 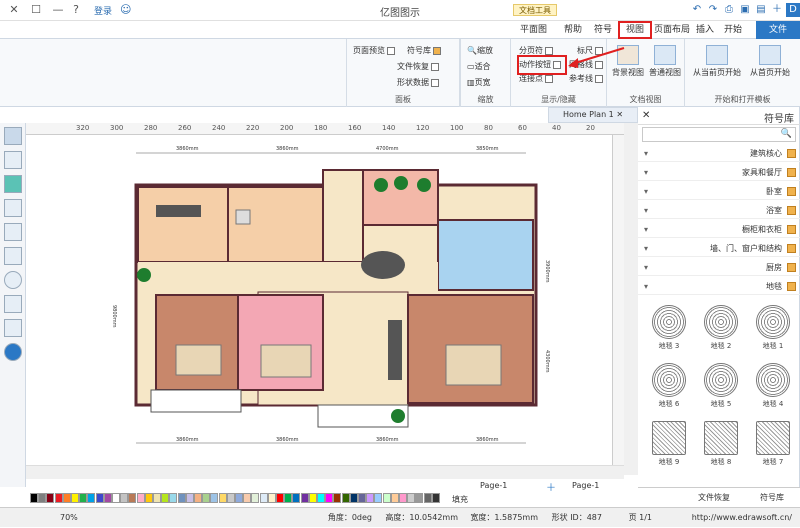 I want to click on from-home-button: 从首页开始, so click(x=770, y=61).